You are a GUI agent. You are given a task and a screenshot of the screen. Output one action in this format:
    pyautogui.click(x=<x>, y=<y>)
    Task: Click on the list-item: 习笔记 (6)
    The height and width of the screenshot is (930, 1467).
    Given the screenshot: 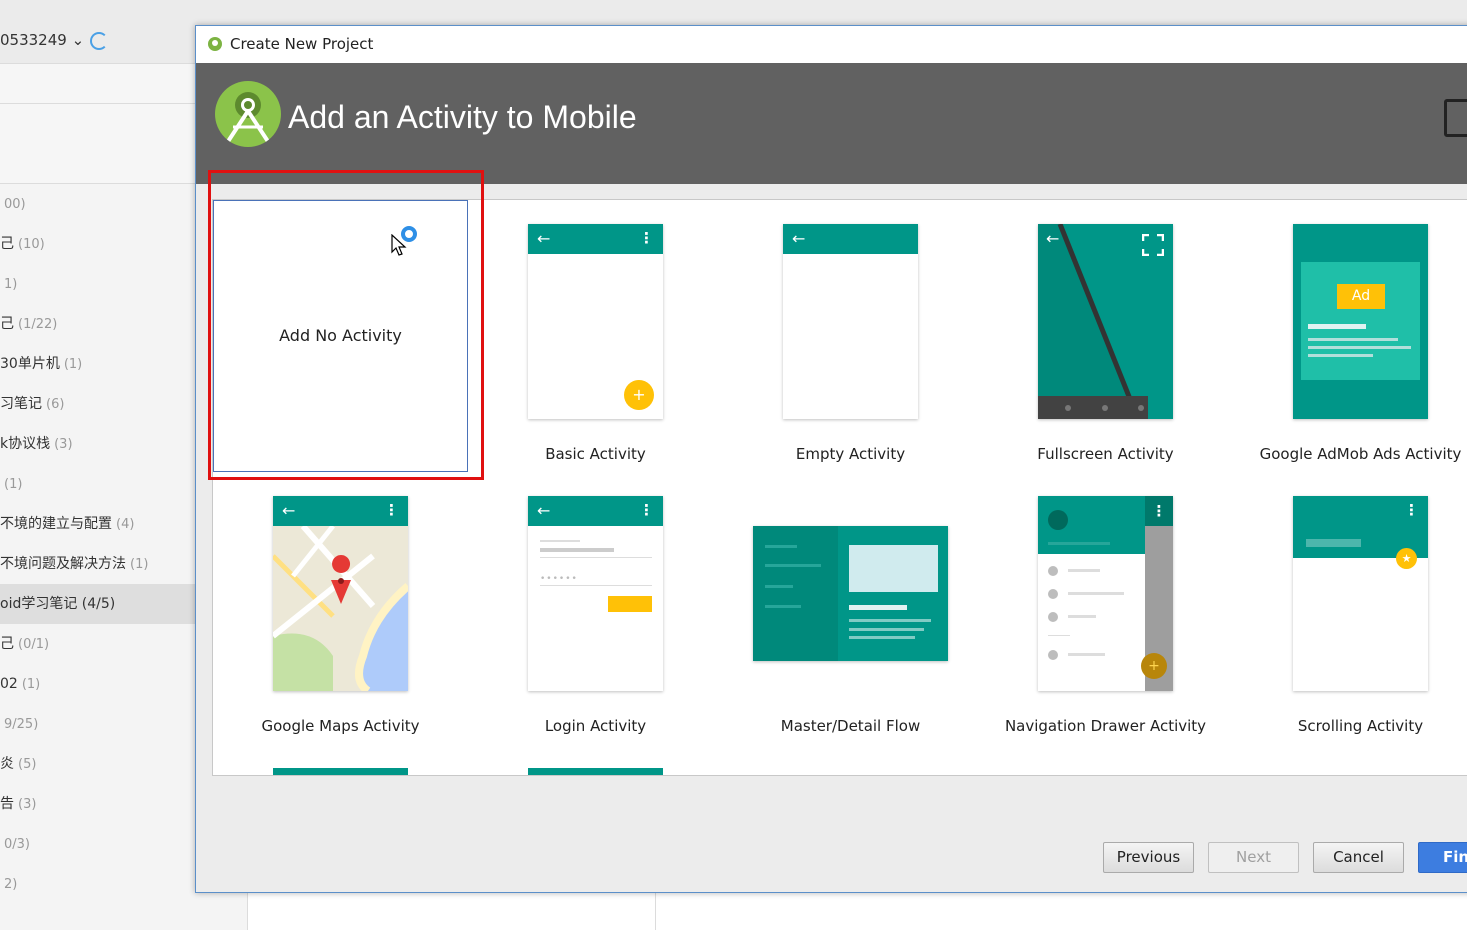 What is the action you would take?
    pyautogui.click(x=98, y=404)
    